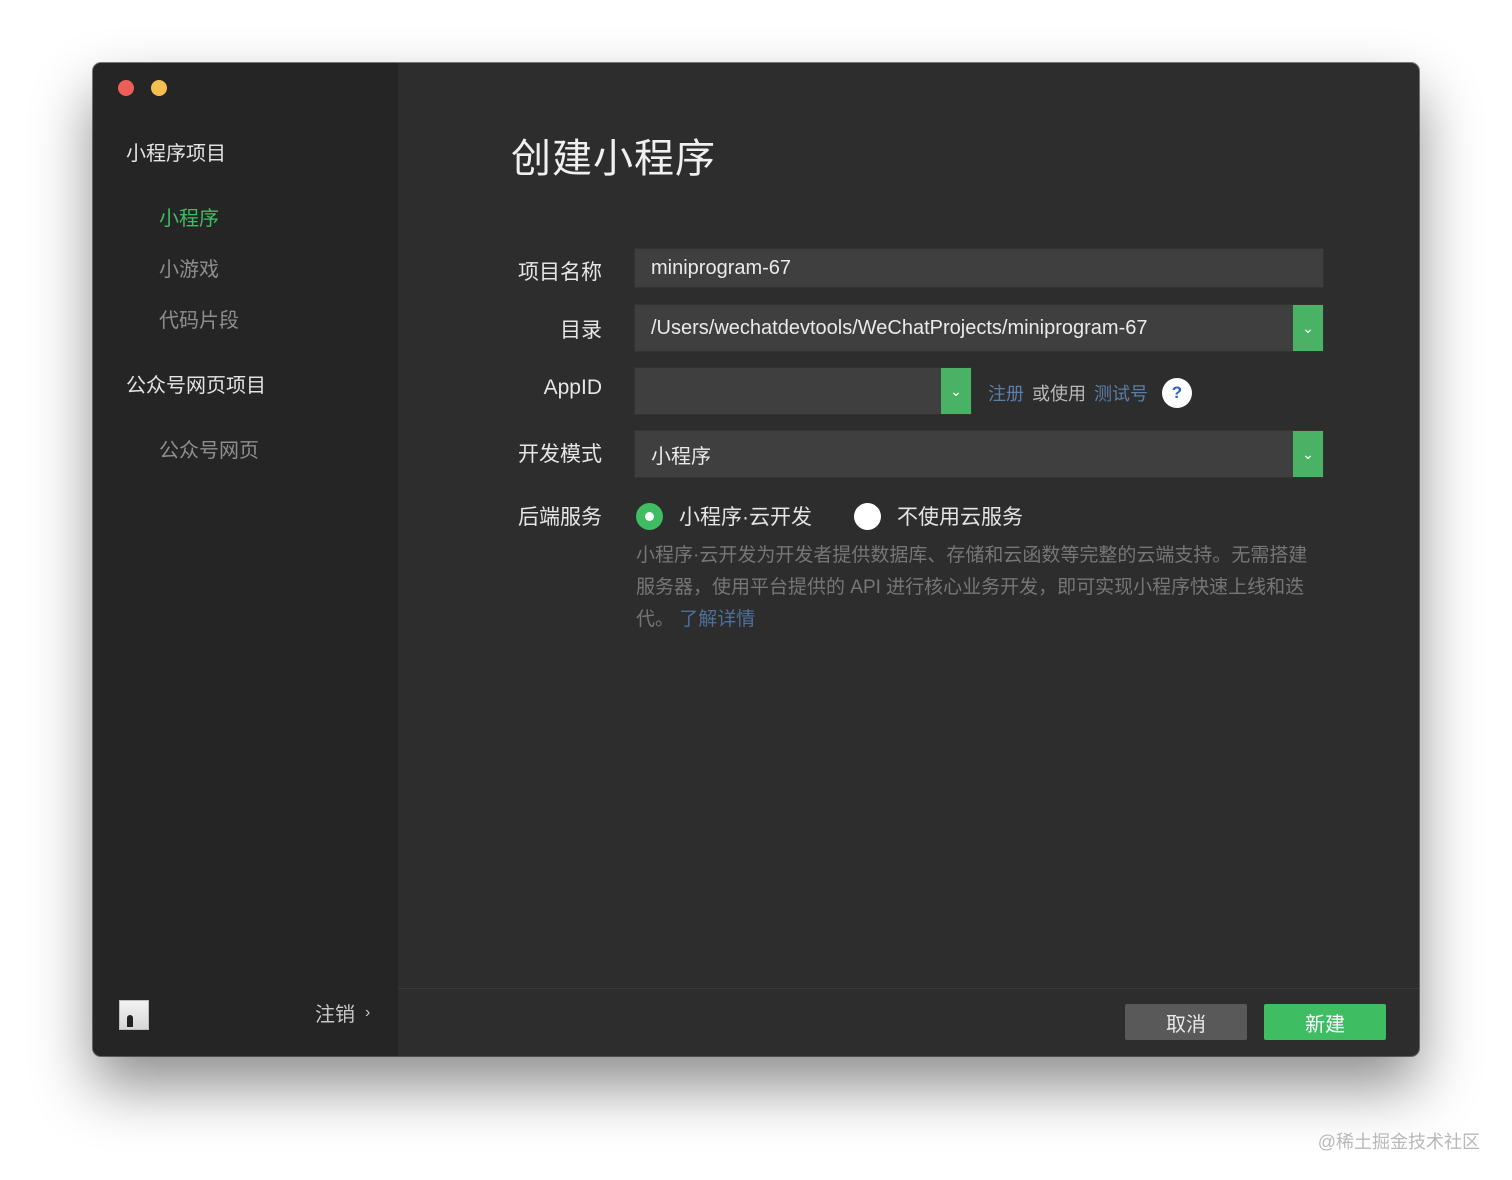  I want to click on dev-mode-value: 小程序, so click(681, 456).